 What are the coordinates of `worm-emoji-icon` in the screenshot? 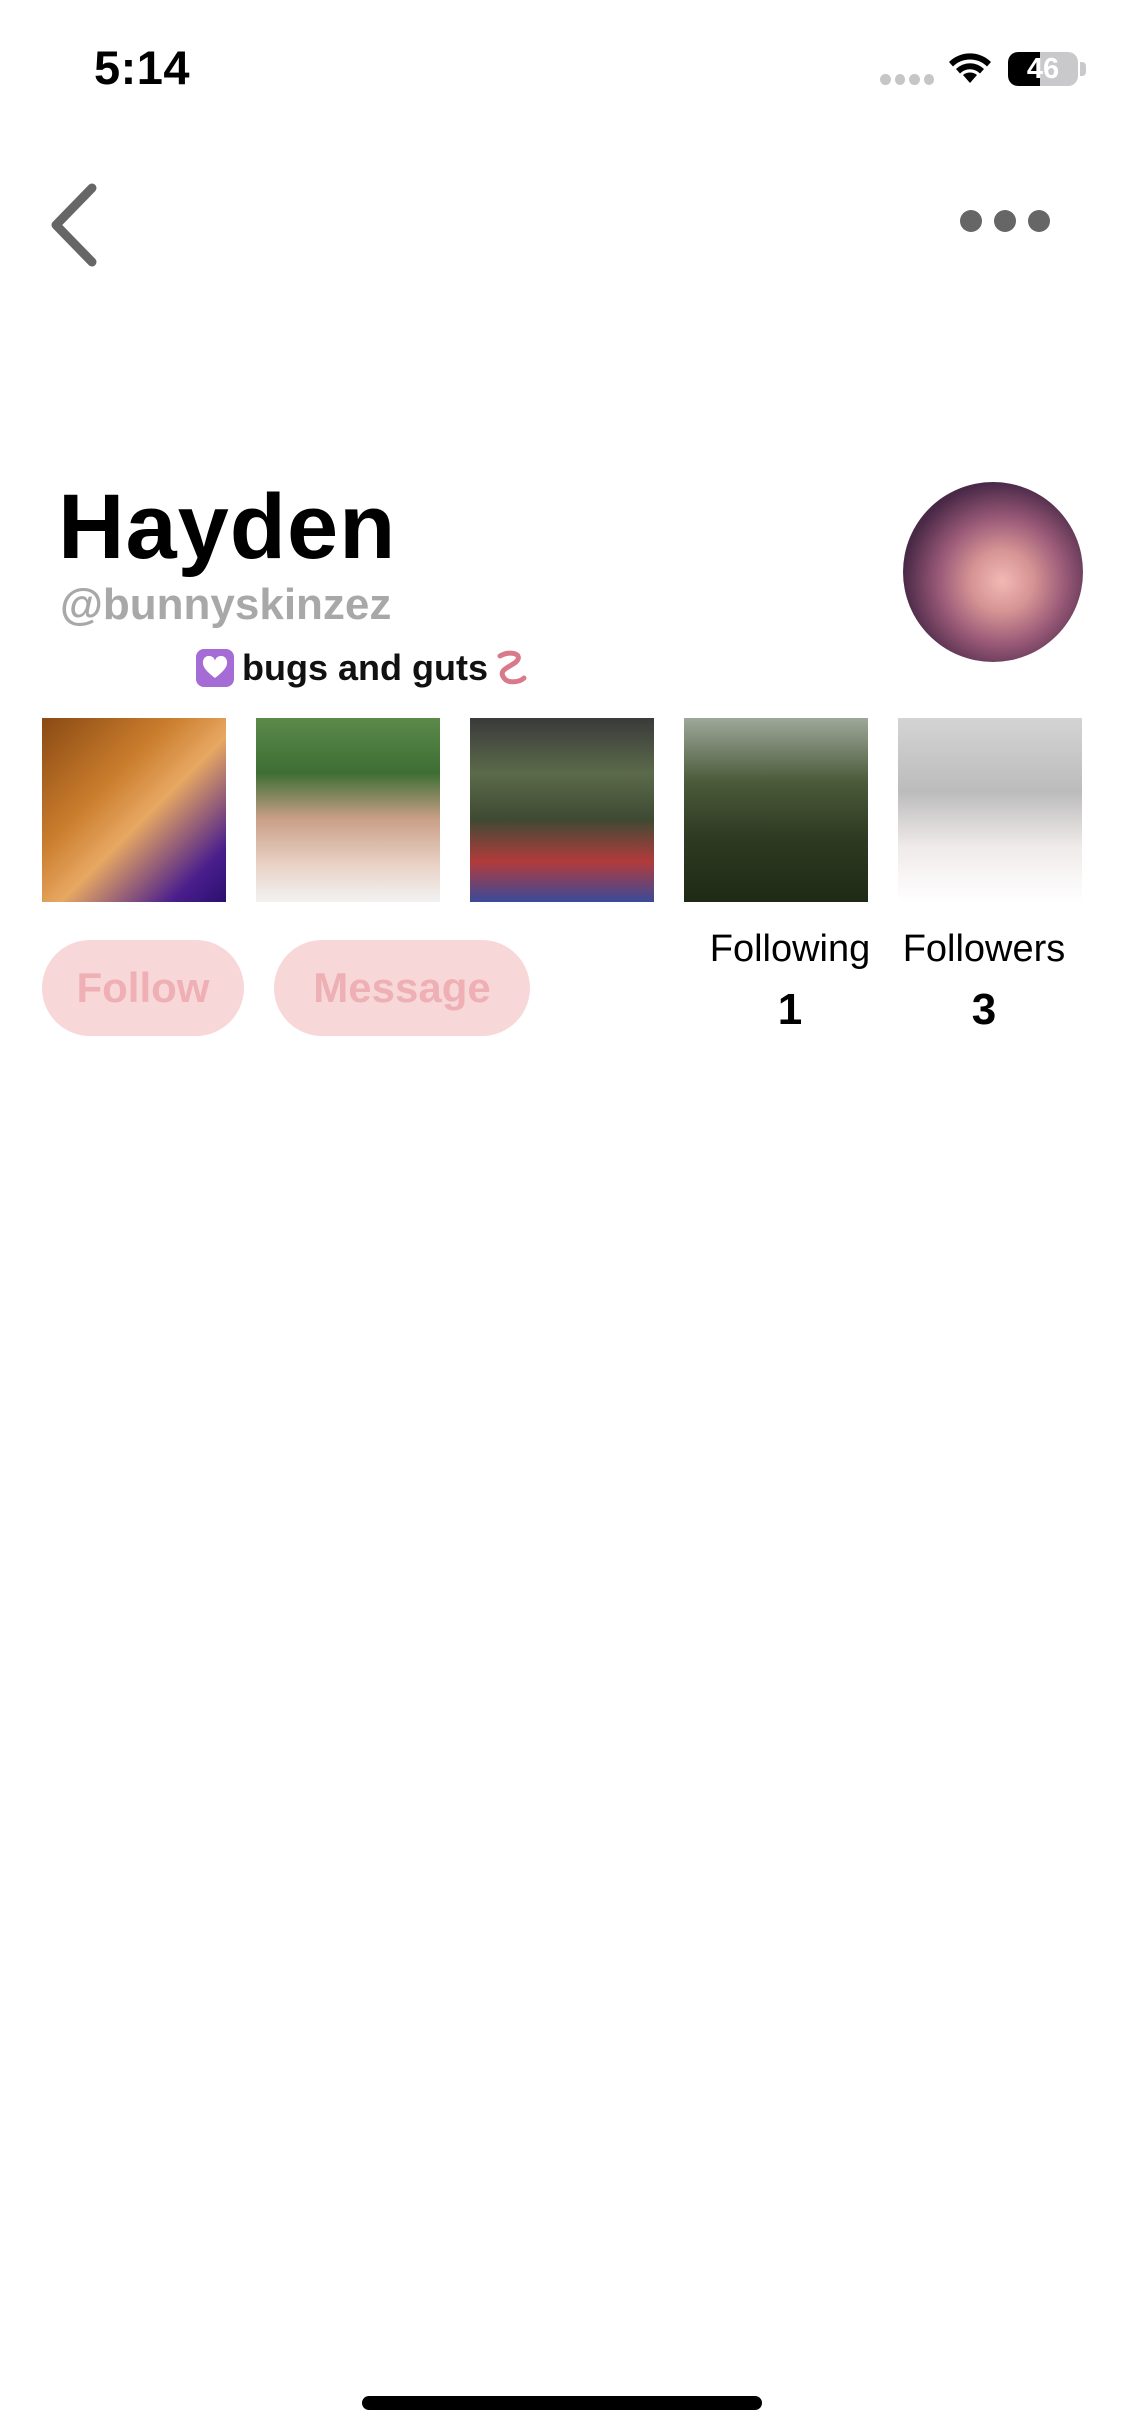 It's located at (512, 667).